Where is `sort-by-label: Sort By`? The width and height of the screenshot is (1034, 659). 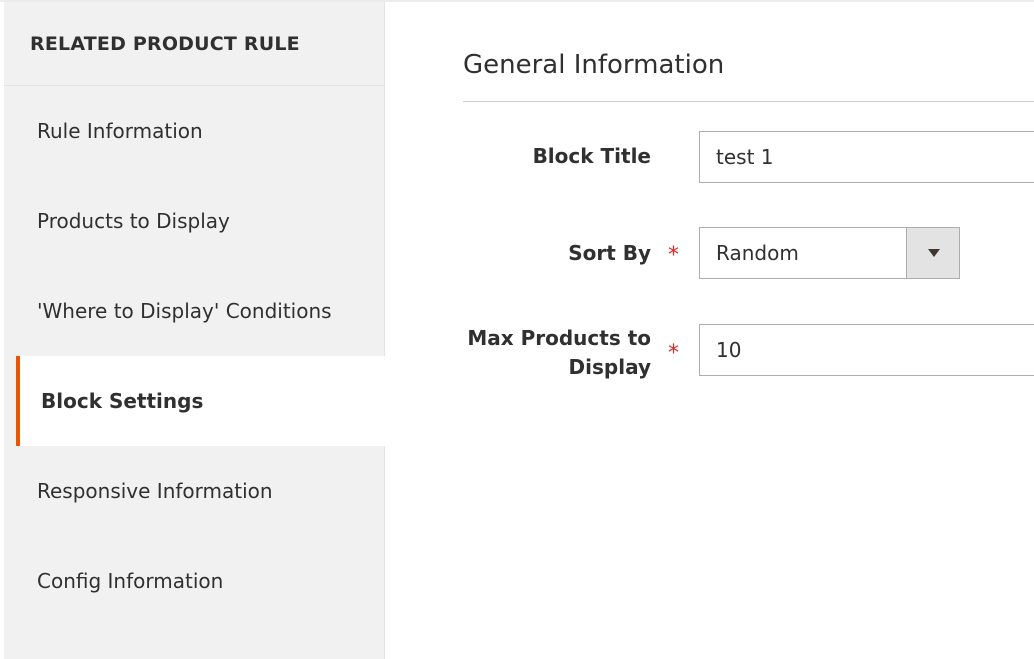
sort-by-label: Sort By is located at coordinates (609, 253).